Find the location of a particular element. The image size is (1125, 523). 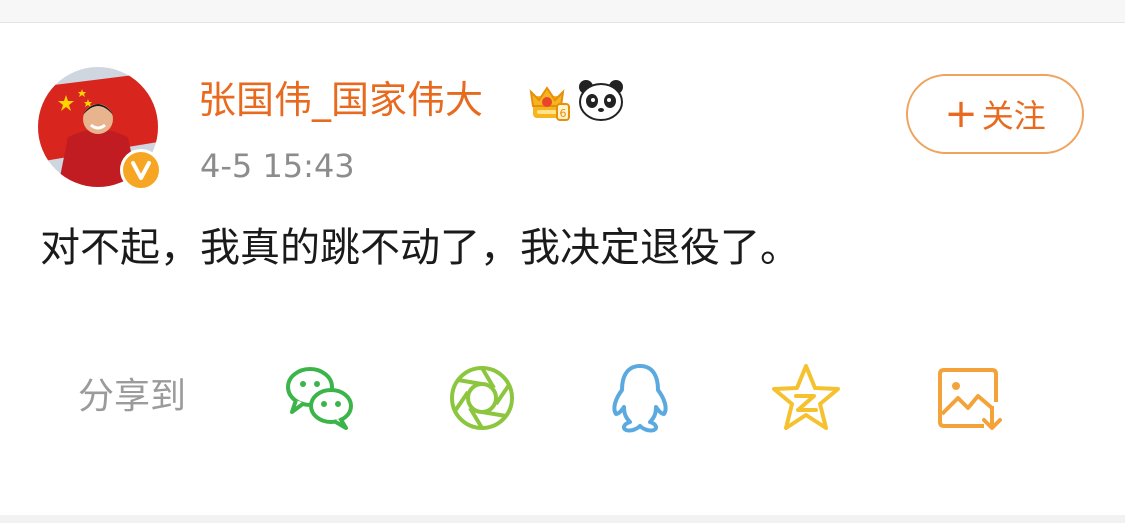

qzone-star-icon is located at coordinates (806, 398).